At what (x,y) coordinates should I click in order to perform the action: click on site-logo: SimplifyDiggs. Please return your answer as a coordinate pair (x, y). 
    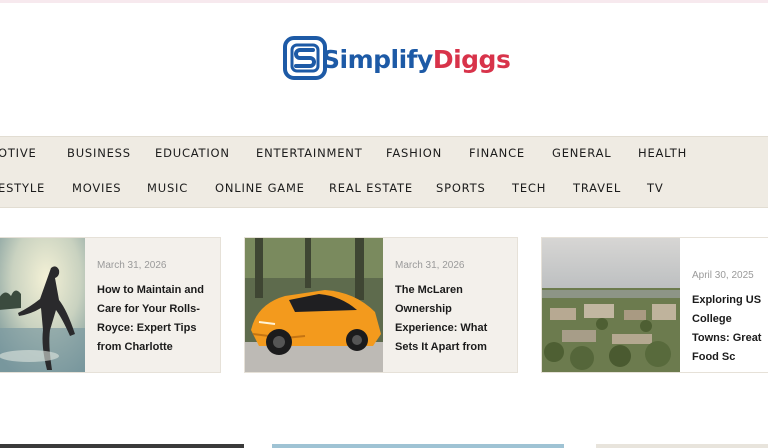
    Looking at the image, I should click on (396, 58).